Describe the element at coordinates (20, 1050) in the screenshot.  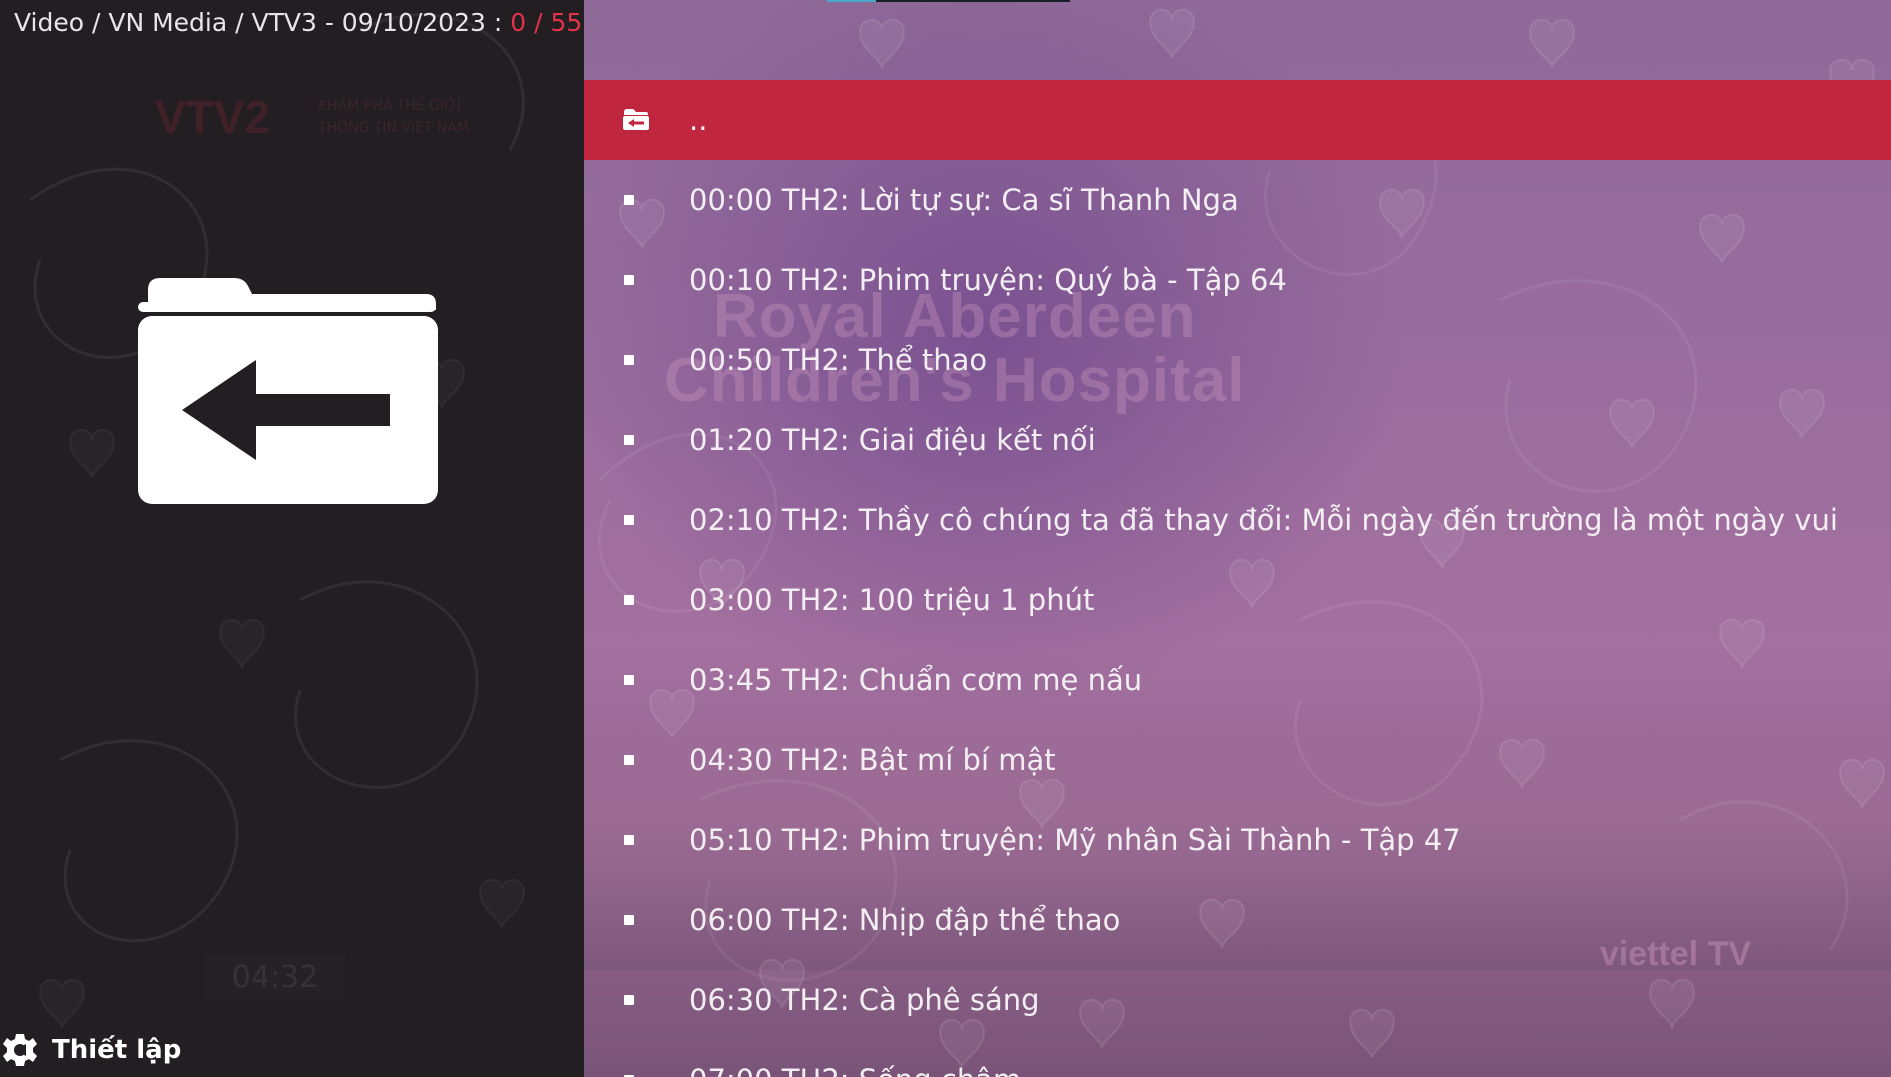
I see `gear-icon` at that location.